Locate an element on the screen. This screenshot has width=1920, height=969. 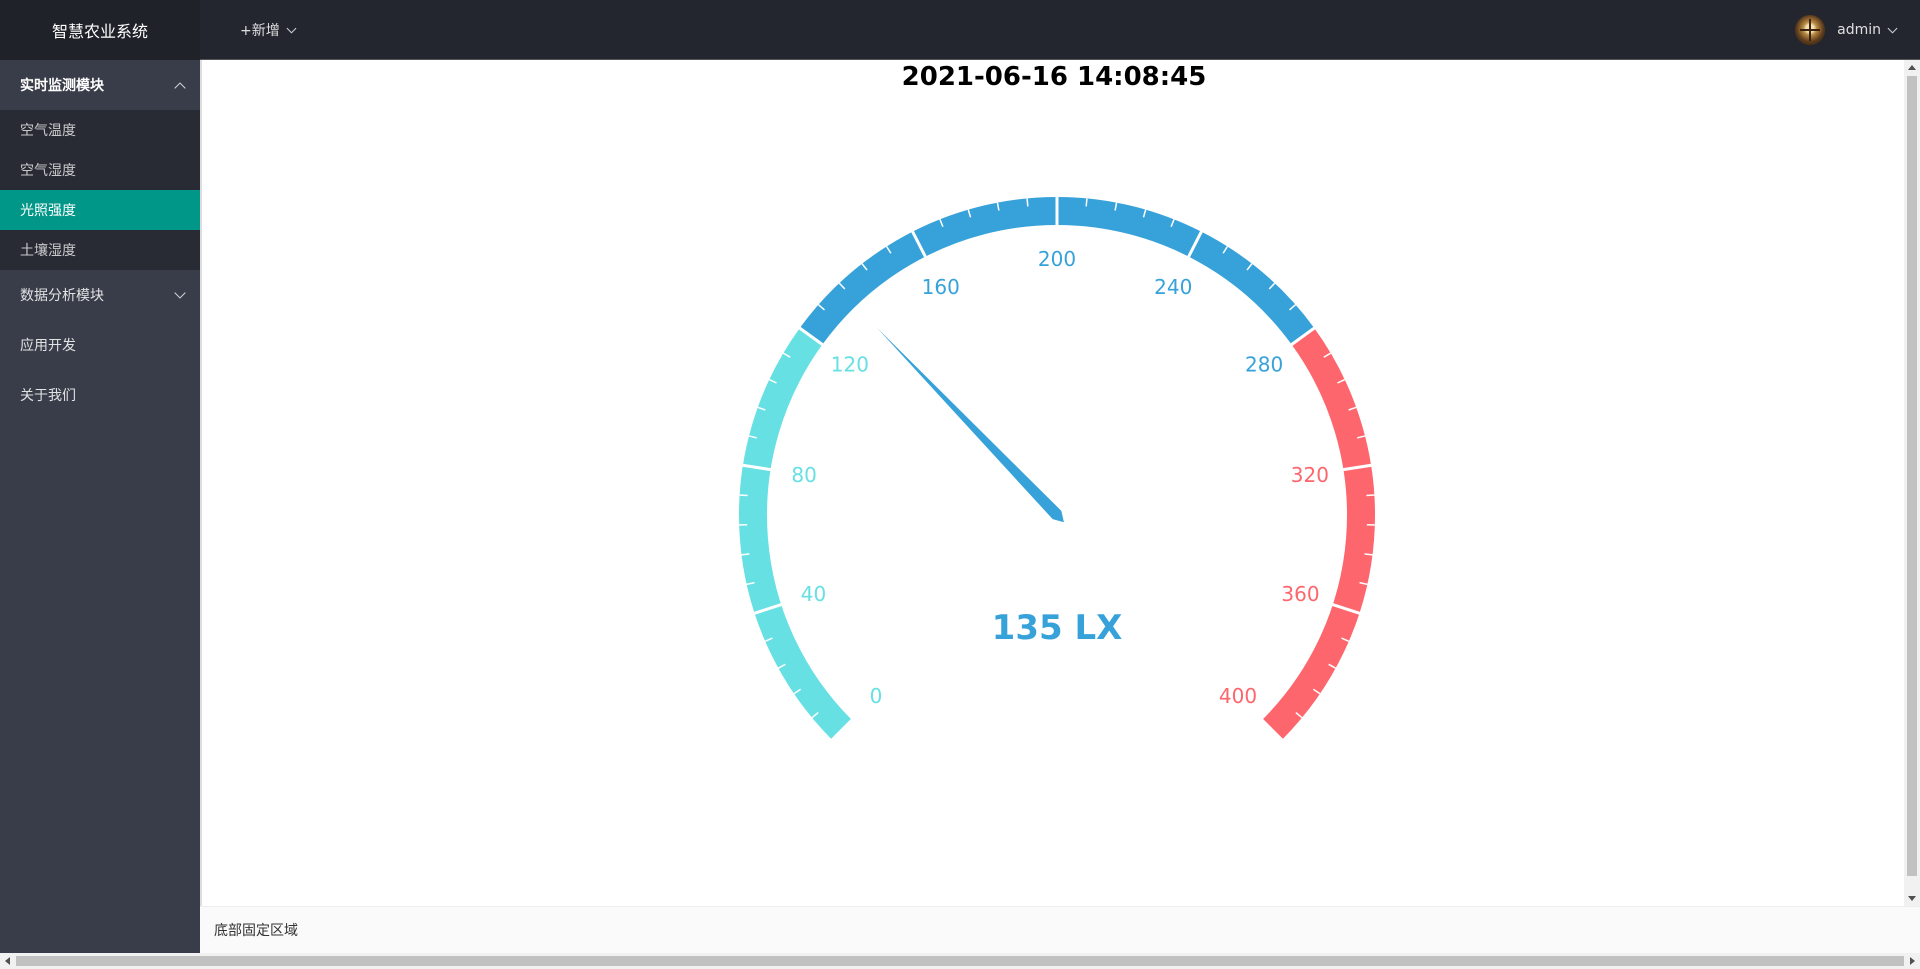
footer: 底部固定区域 is located at coordinates (1060, 929).